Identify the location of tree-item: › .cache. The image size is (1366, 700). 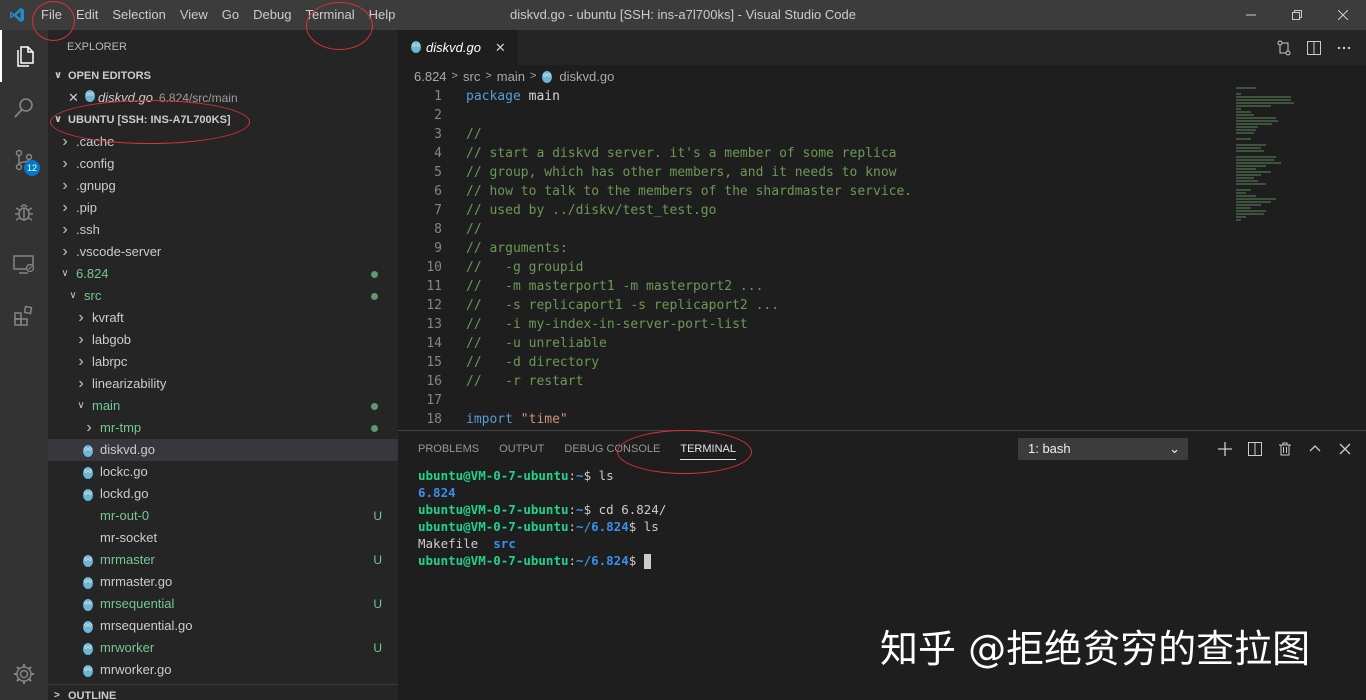
(223, 142).